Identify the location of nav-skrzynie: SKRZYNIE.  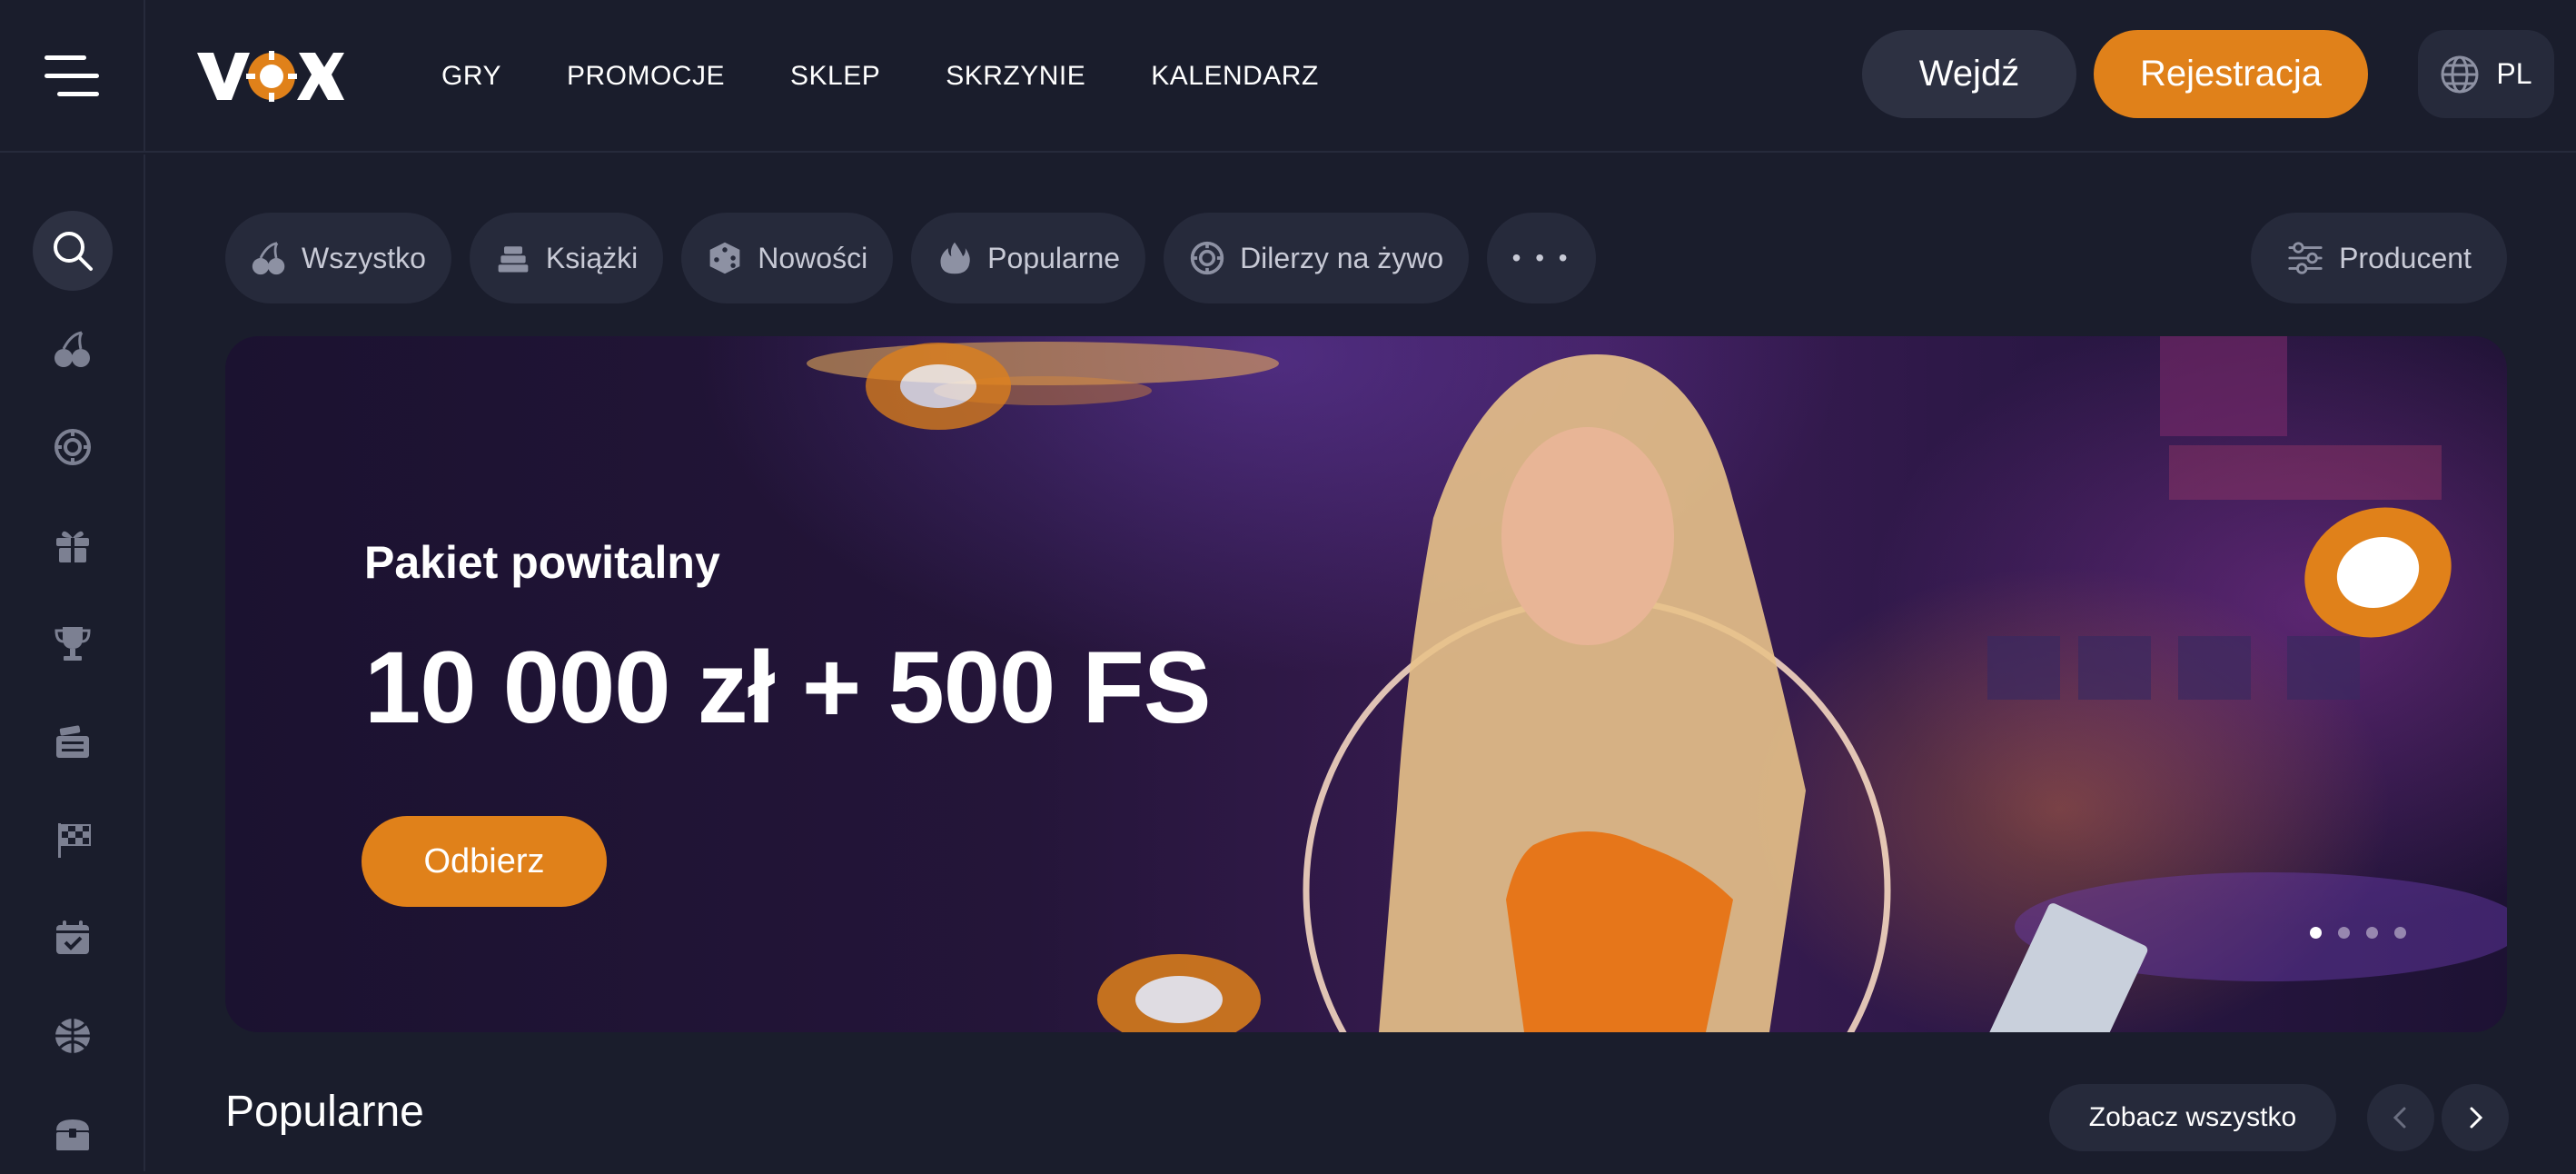
(1015, 76).